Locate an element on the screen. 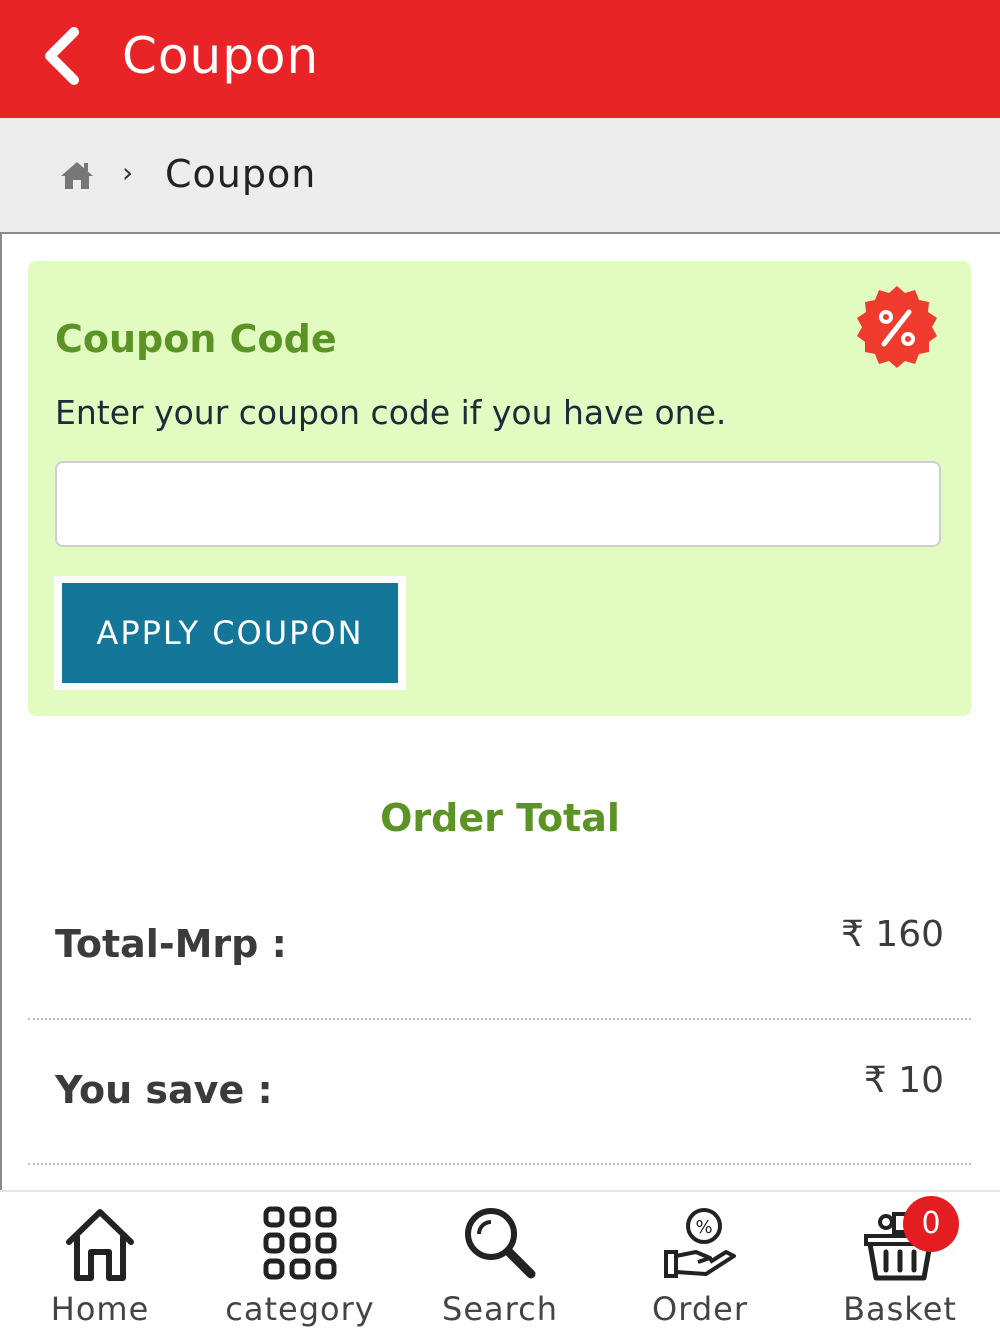  order-total-heading: Order Total is located at coordinates (500, 818).